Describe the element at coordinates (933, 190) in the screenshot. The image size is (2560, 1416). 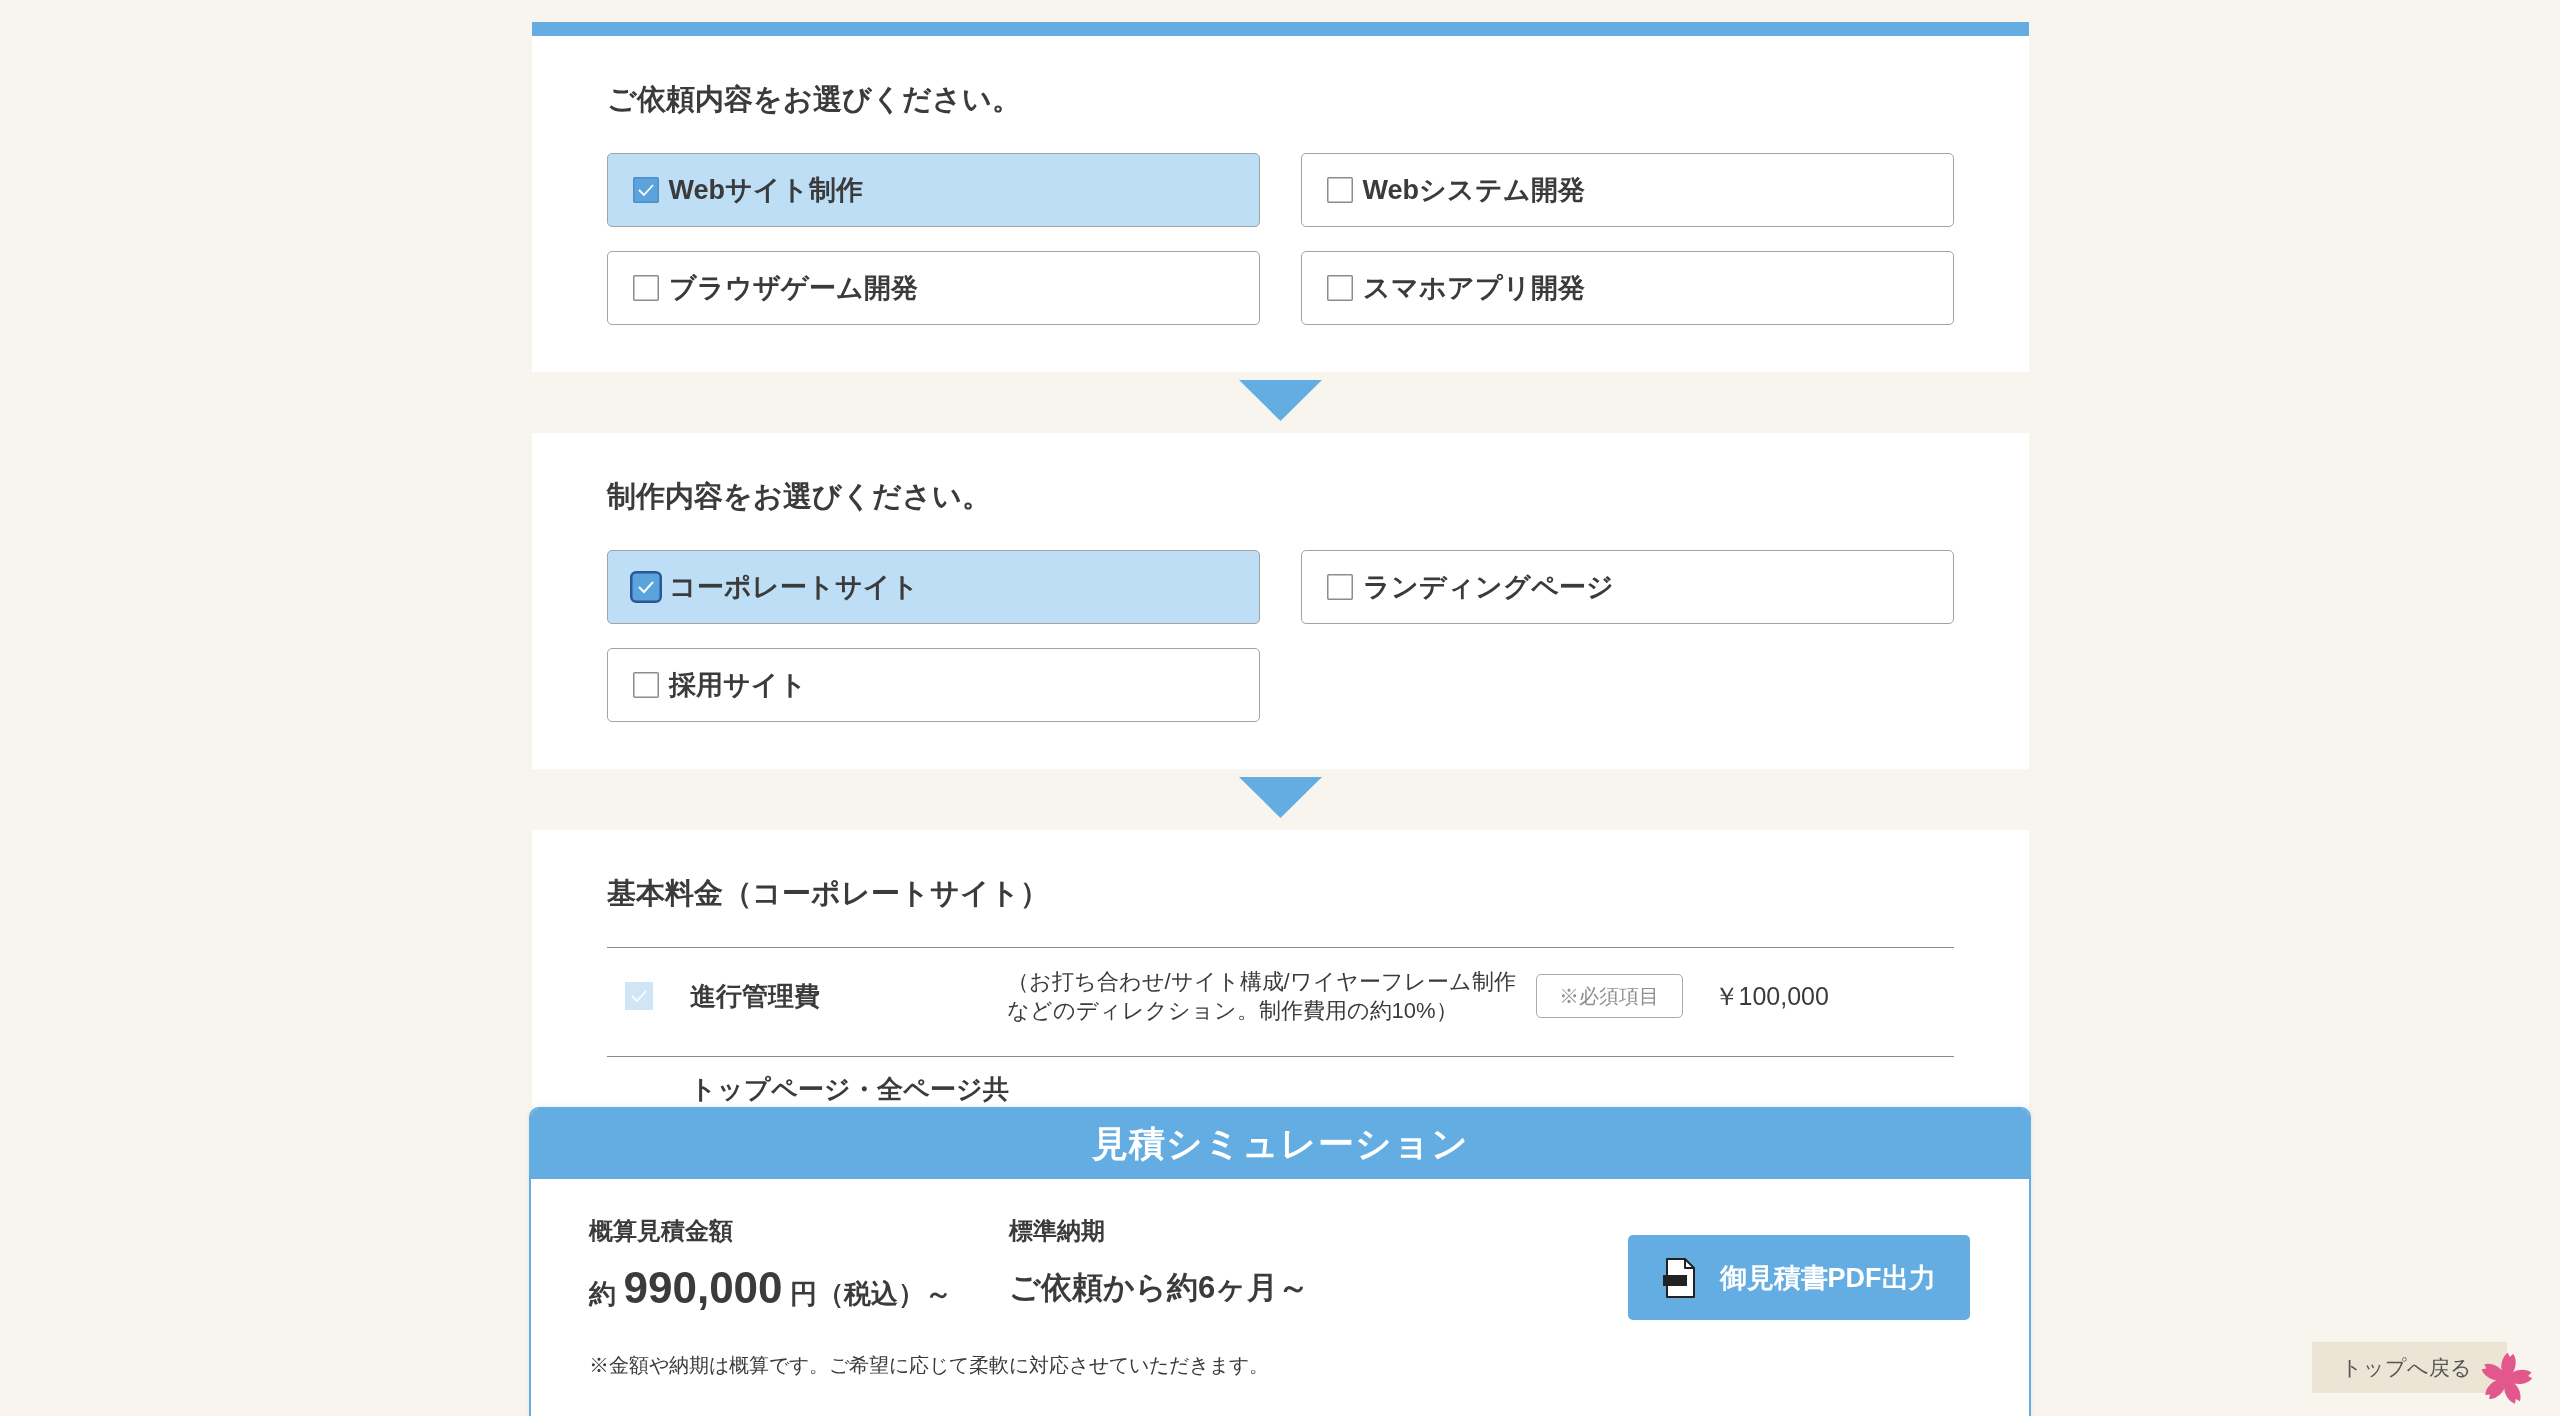
I see `choice-option: Webサイト制作` at that location.